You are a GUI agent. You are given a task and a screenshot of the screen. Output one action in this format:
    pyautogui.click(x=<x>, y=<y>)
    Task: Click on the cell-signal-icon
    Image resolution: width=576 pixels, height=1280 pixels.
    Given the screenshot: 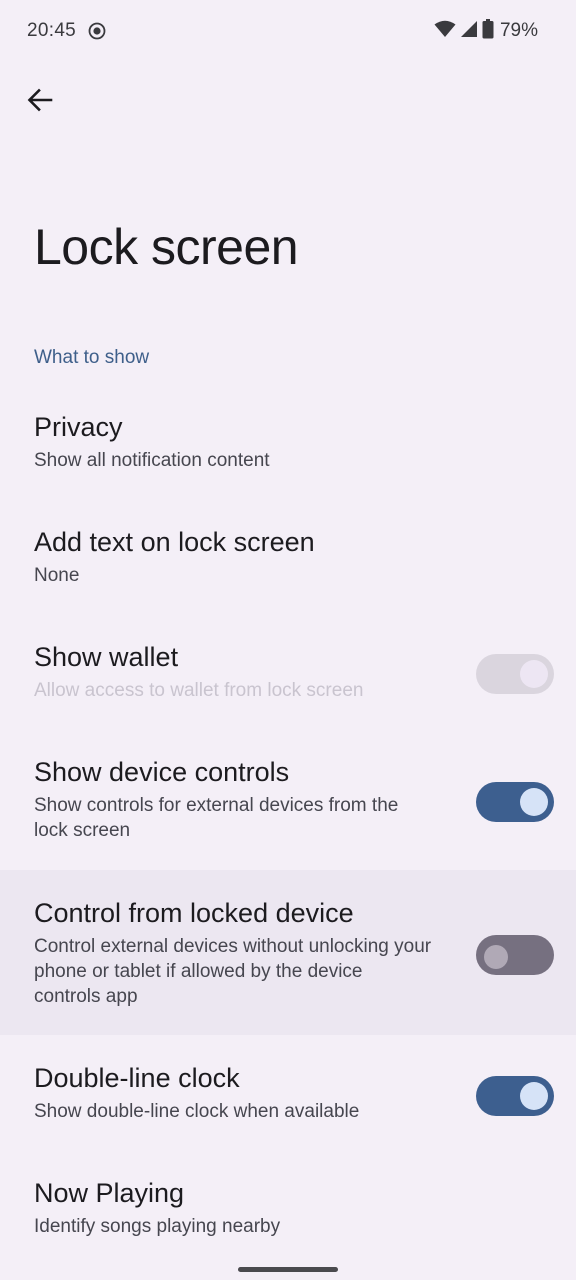 What is the action you would take?
    pyautogui.click(x=469, y=31)
    